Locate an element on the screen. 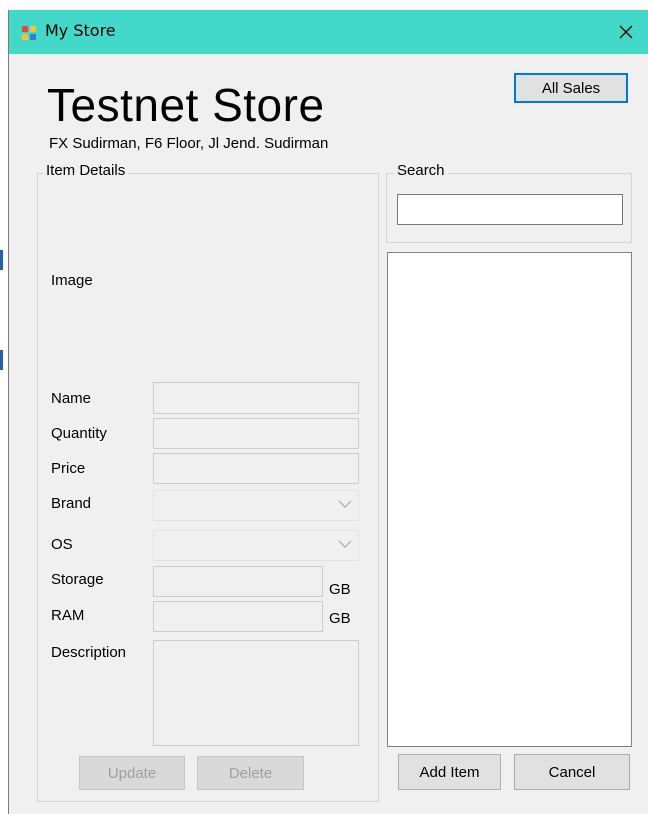 The height and width of the screenshot is (814, 648). name-field is located at coordinates (256, 398).